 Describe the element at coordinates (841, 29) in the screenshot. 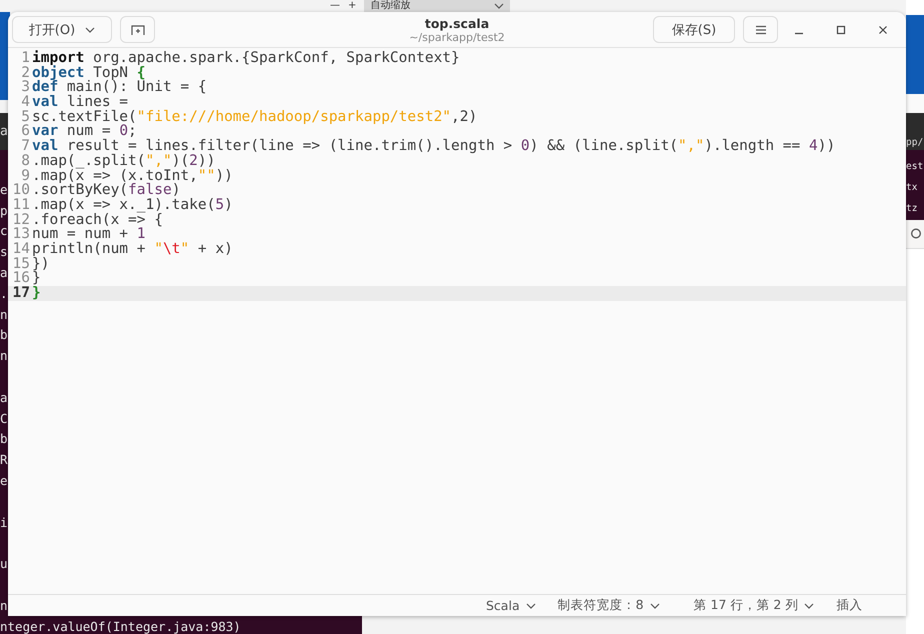

I see `maximize-icon` at that location.